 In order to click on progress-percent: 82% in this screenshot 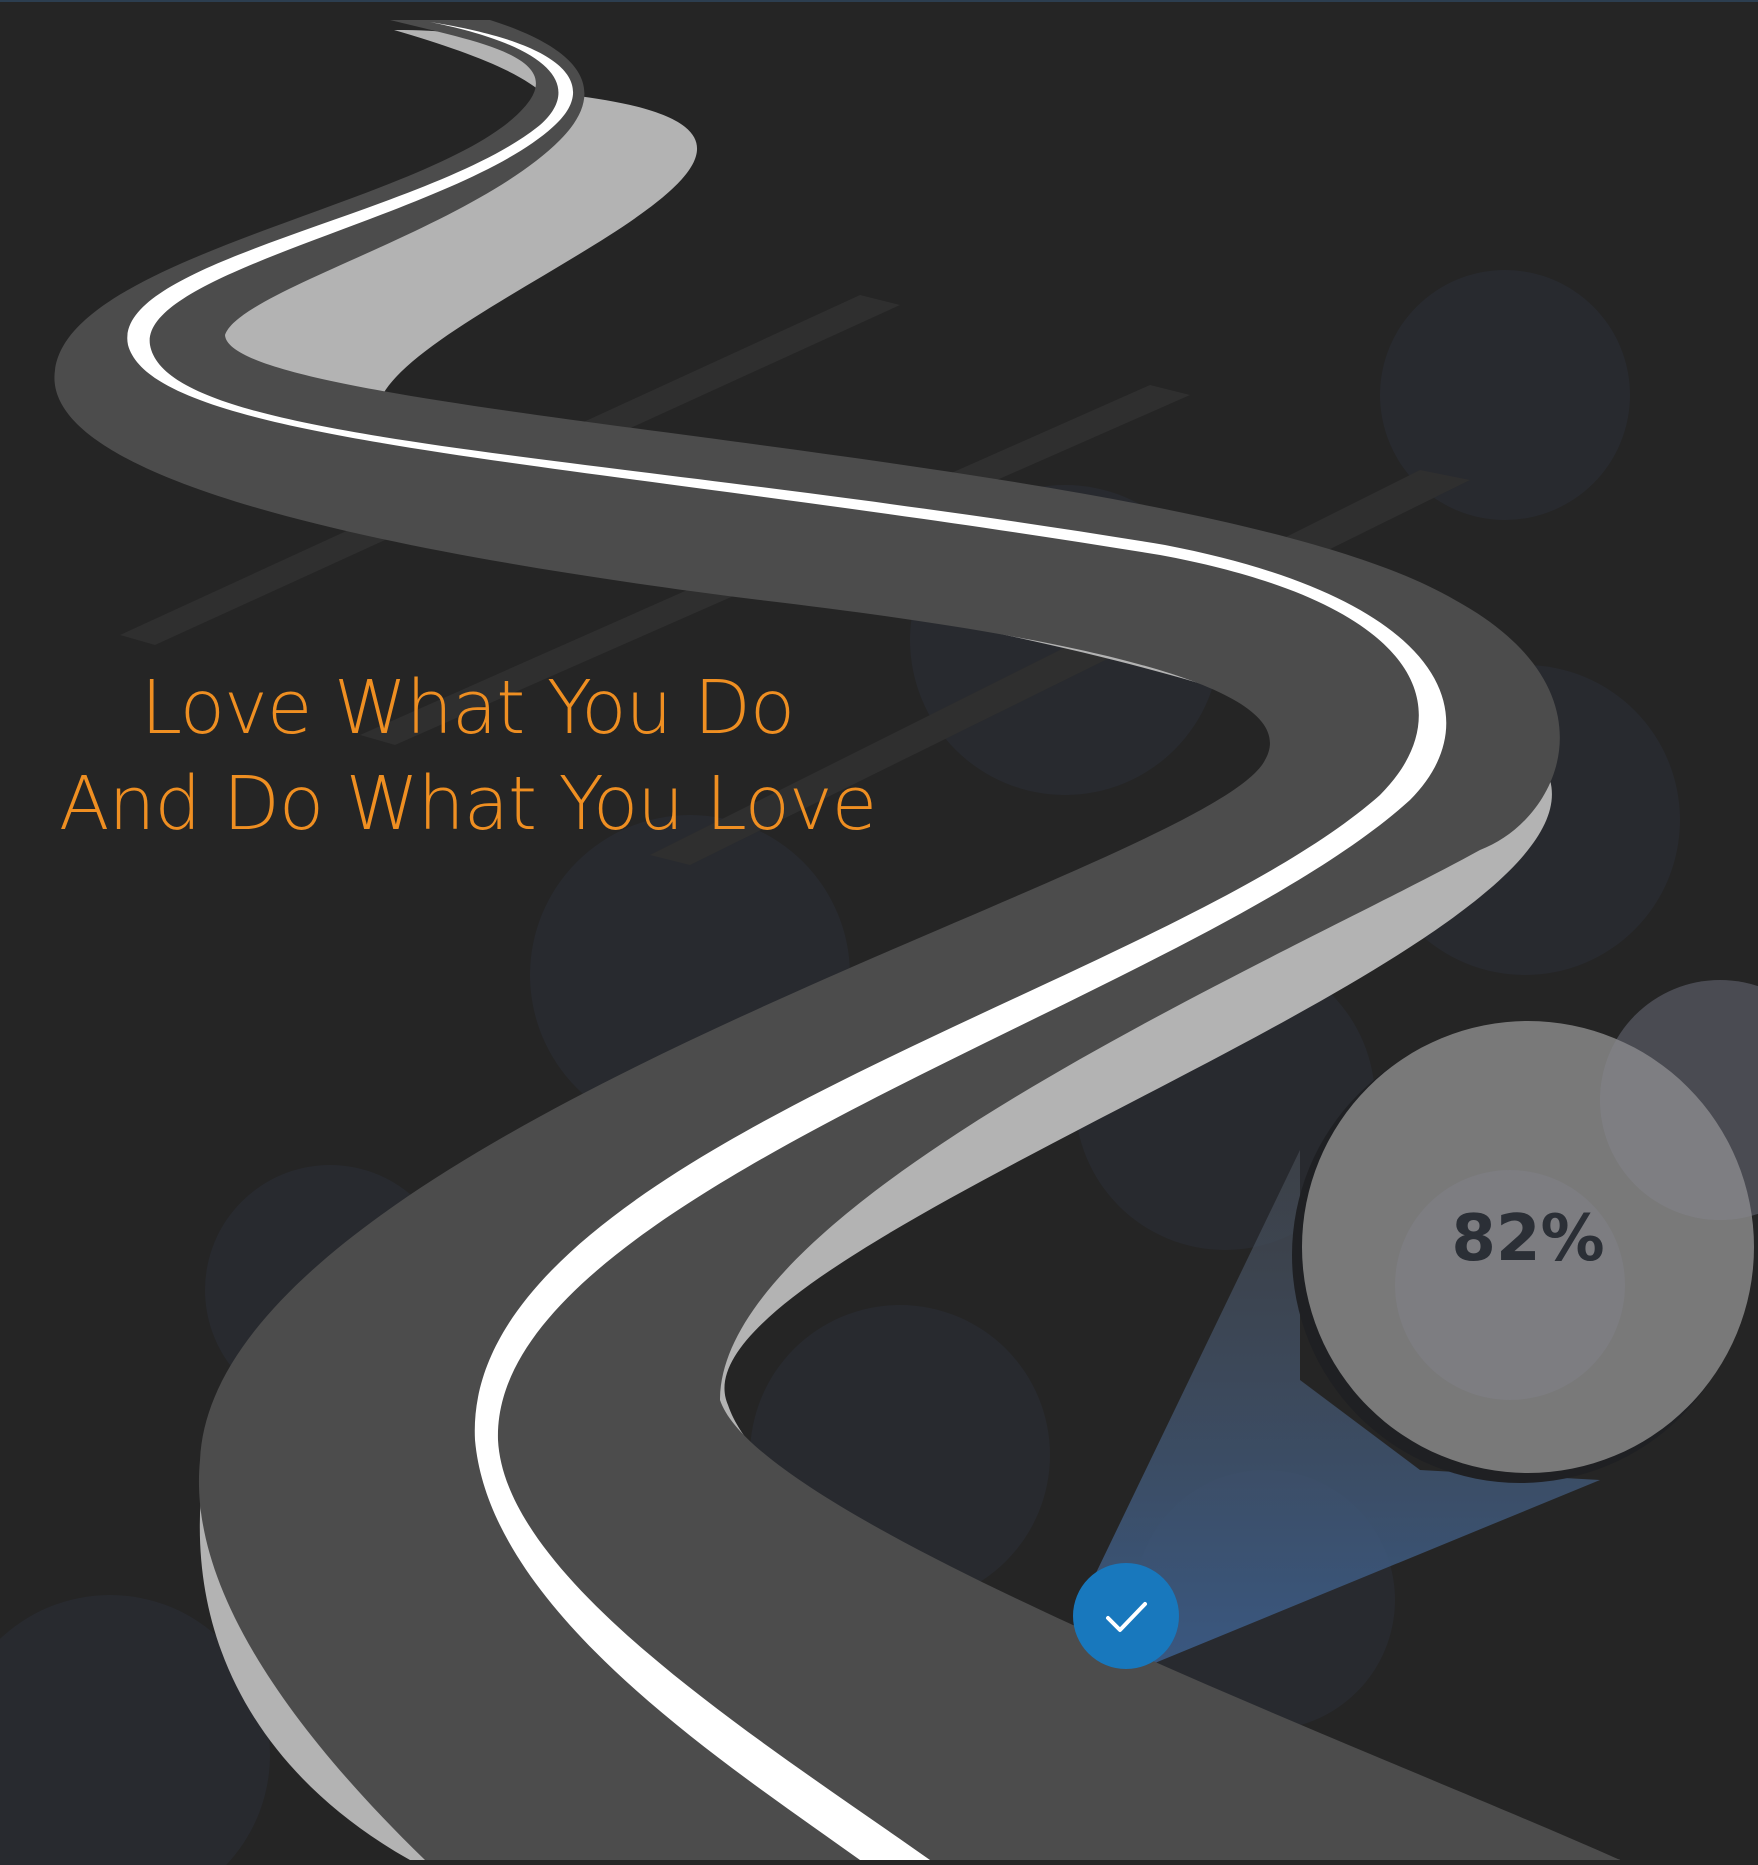, I will do `click(1528, 1239)`.